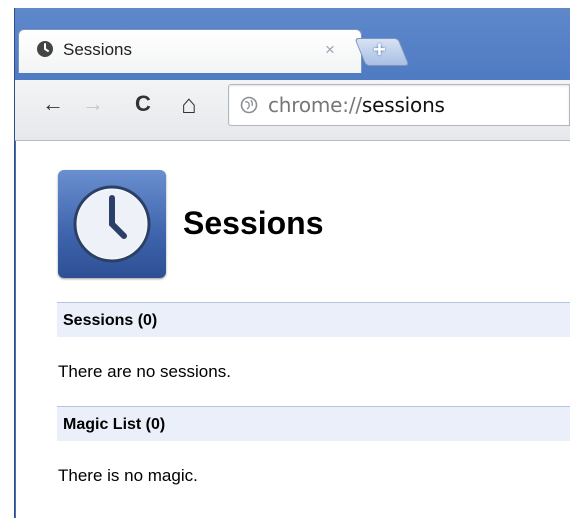 This screenshot has height=518, width=570. I want to click on address-text: chrome://sessions, so click(356, 105).